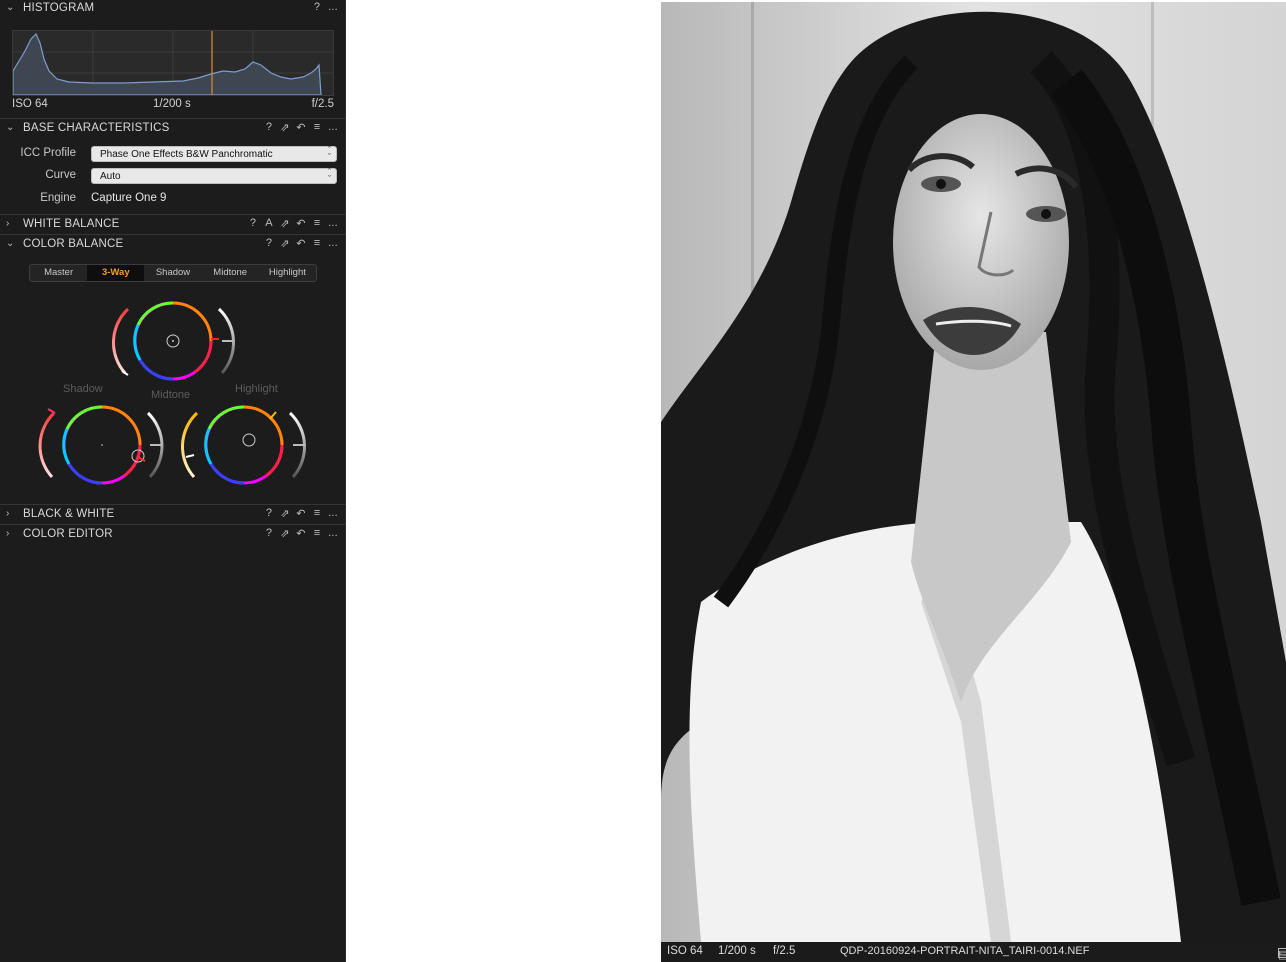 This screenshot has height=962, width=1286. What do you see at coordinates (73, 244) in the screenshot?
I see `color-balance-title: COLOR BALANCE` at bounding box center [73, 244].